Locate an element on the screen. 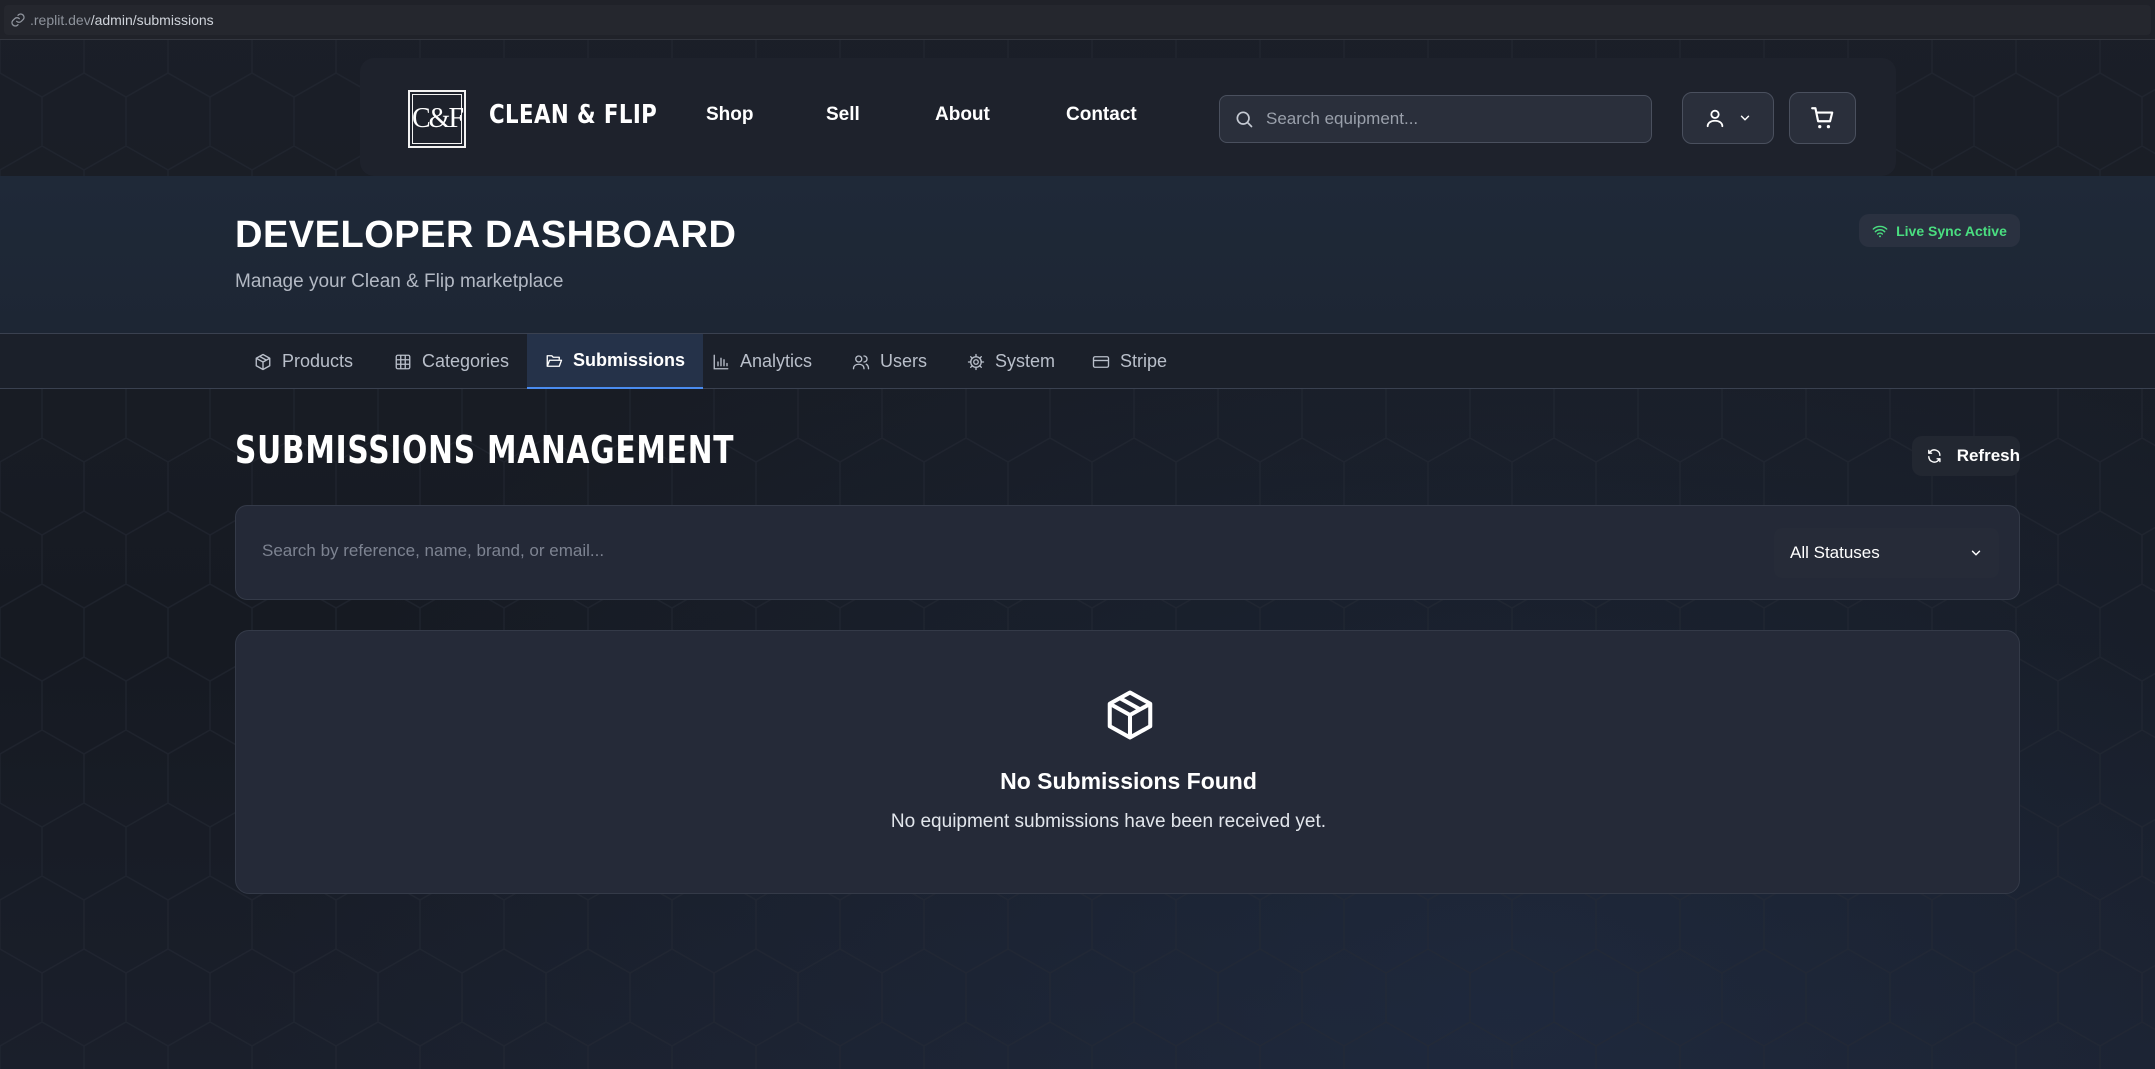 The image size is (2155, 1069). nav-about: About is located at coordinates (962, 115).